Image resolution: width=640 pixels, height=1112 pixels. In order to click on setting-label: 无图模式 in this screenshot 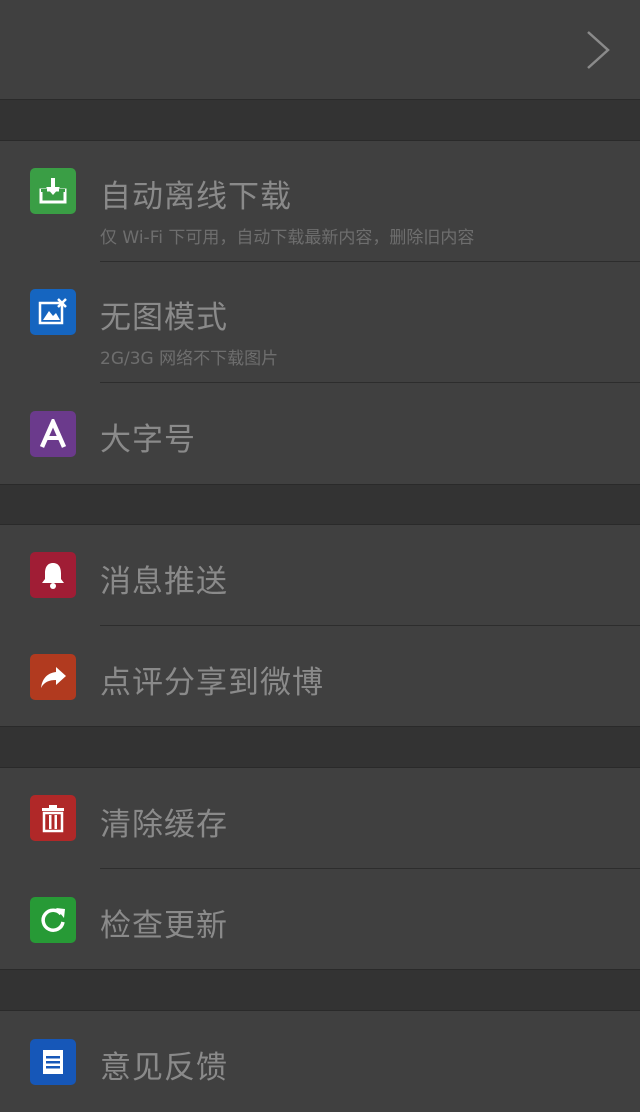, I will do `click(164, 318)`.